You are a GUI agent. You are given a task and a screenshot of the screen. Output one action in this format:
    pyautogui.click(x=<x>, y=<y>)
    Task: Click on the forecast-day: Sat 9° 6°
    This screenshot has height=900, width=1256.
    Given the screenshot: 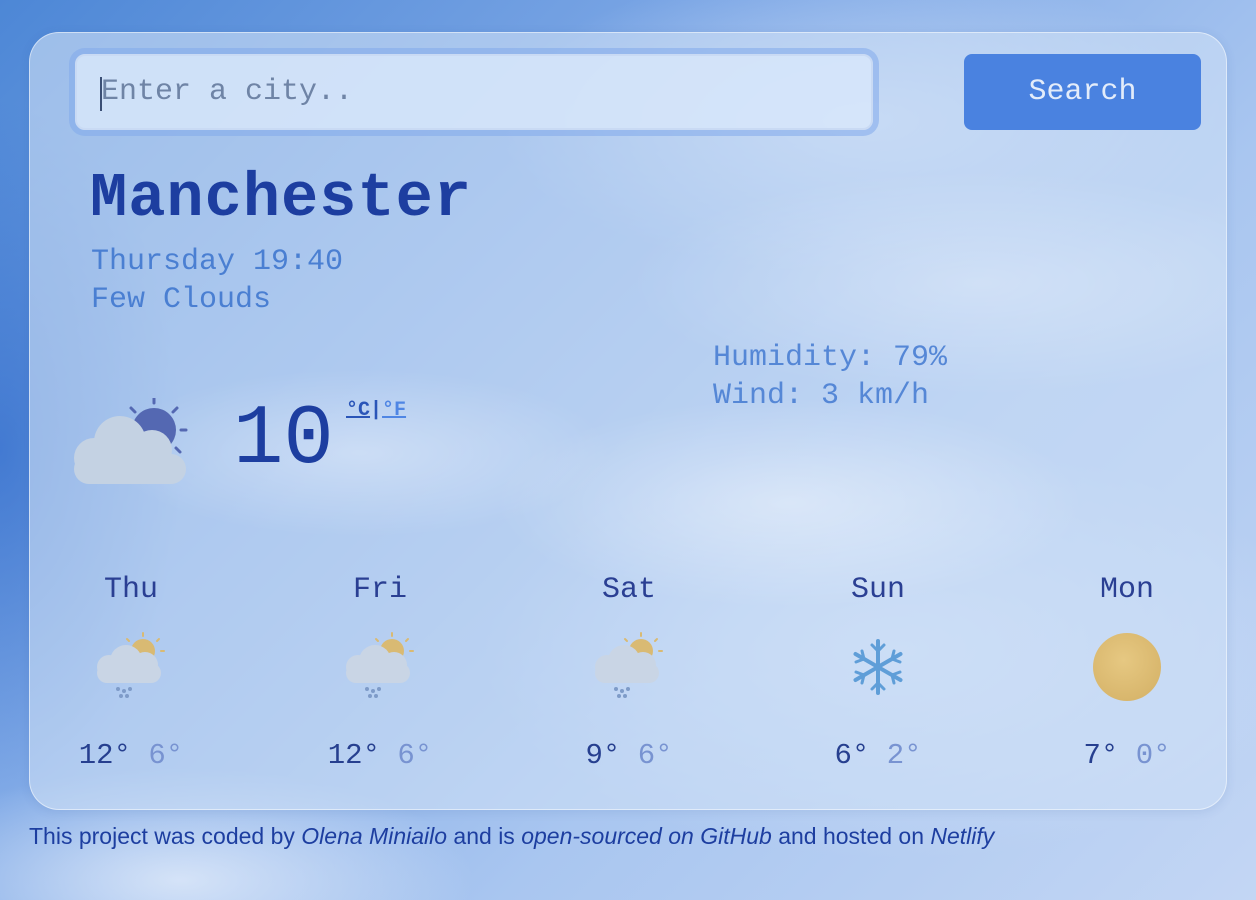 What is the action you would take?
    pyautogui.click(x=629, y=672)
    